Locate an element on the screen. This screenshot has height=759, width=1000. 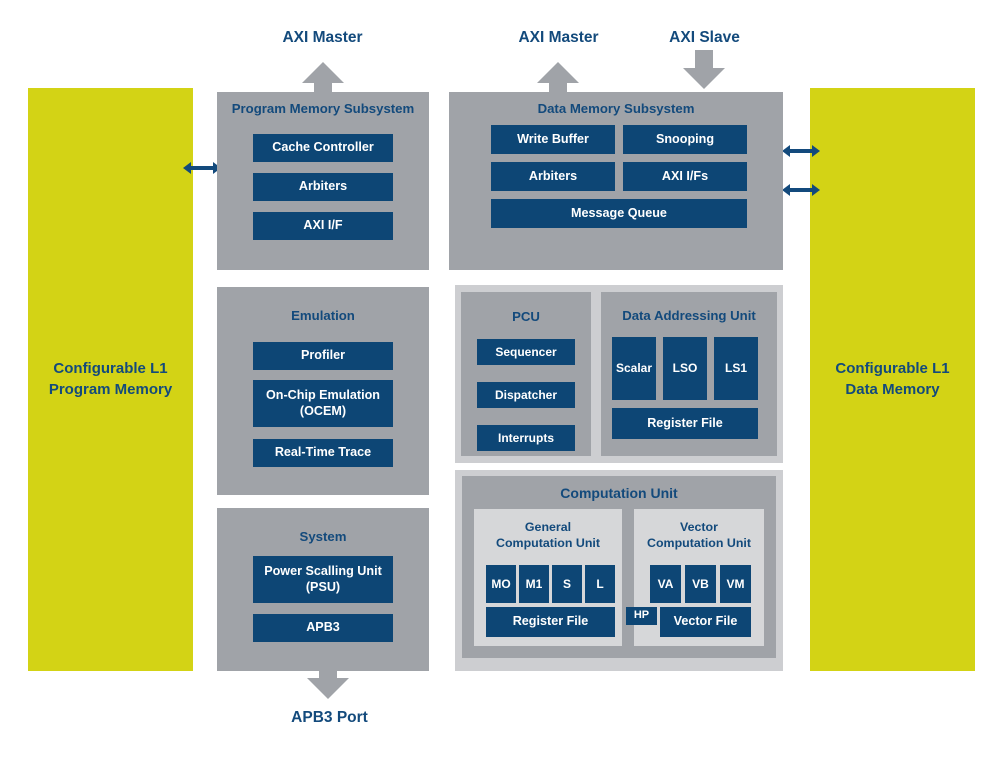
gcu-title-line2: Computation Unit is located at coordinates (548, 542).